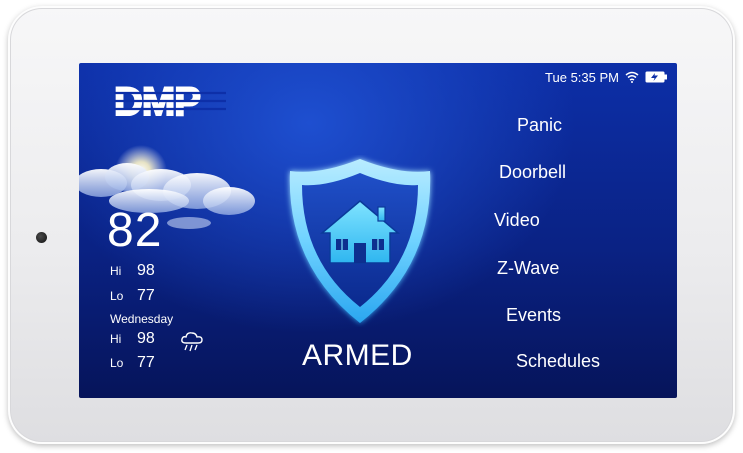 The width and height of the screenshot is (743, 453). I want to click on camera-icon, so click(41, 237).